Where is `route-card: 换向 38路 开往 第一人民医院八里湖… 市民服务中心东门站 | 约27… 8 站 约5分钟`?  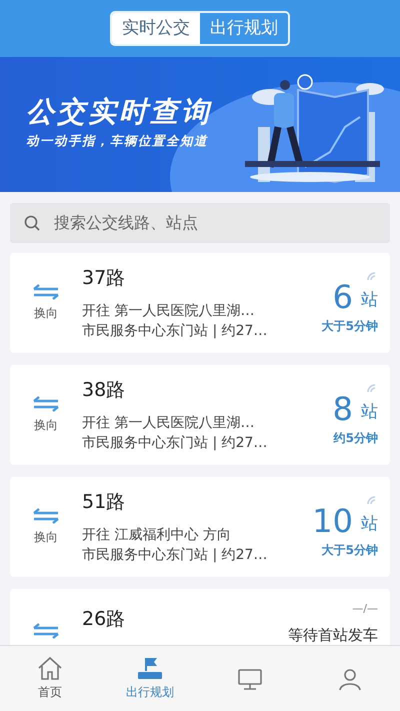
route-card: 换向 38路 开往 第一人民医院八里湖… 市民服务中心东门站 | 约27… 8 站 约5分钟 is located at coordinates (200, 415).